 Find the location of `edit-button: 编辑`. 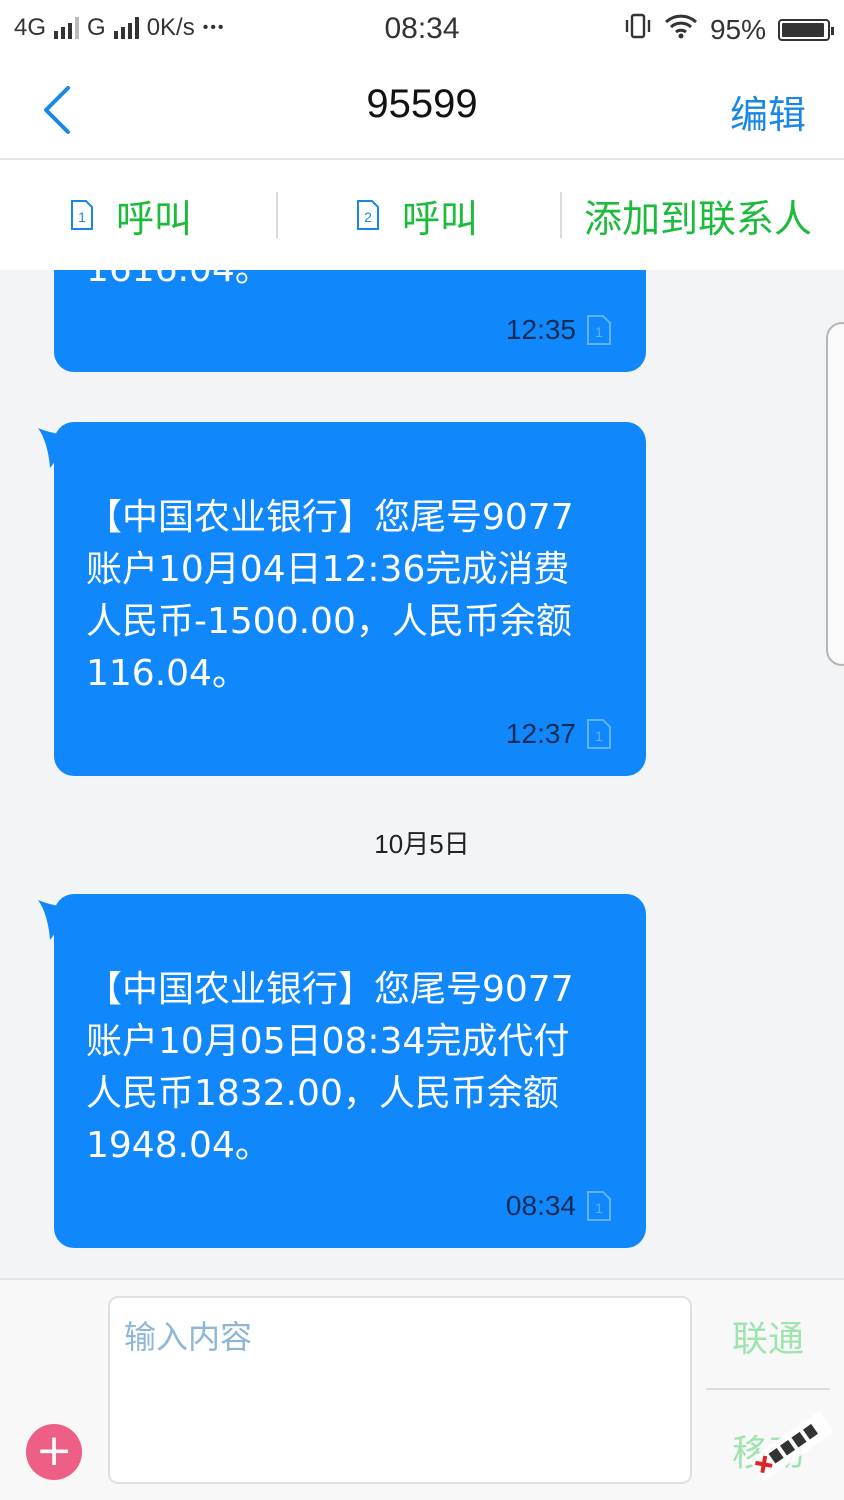

edit-button: 编辑 is located at coordinates (768, 111).